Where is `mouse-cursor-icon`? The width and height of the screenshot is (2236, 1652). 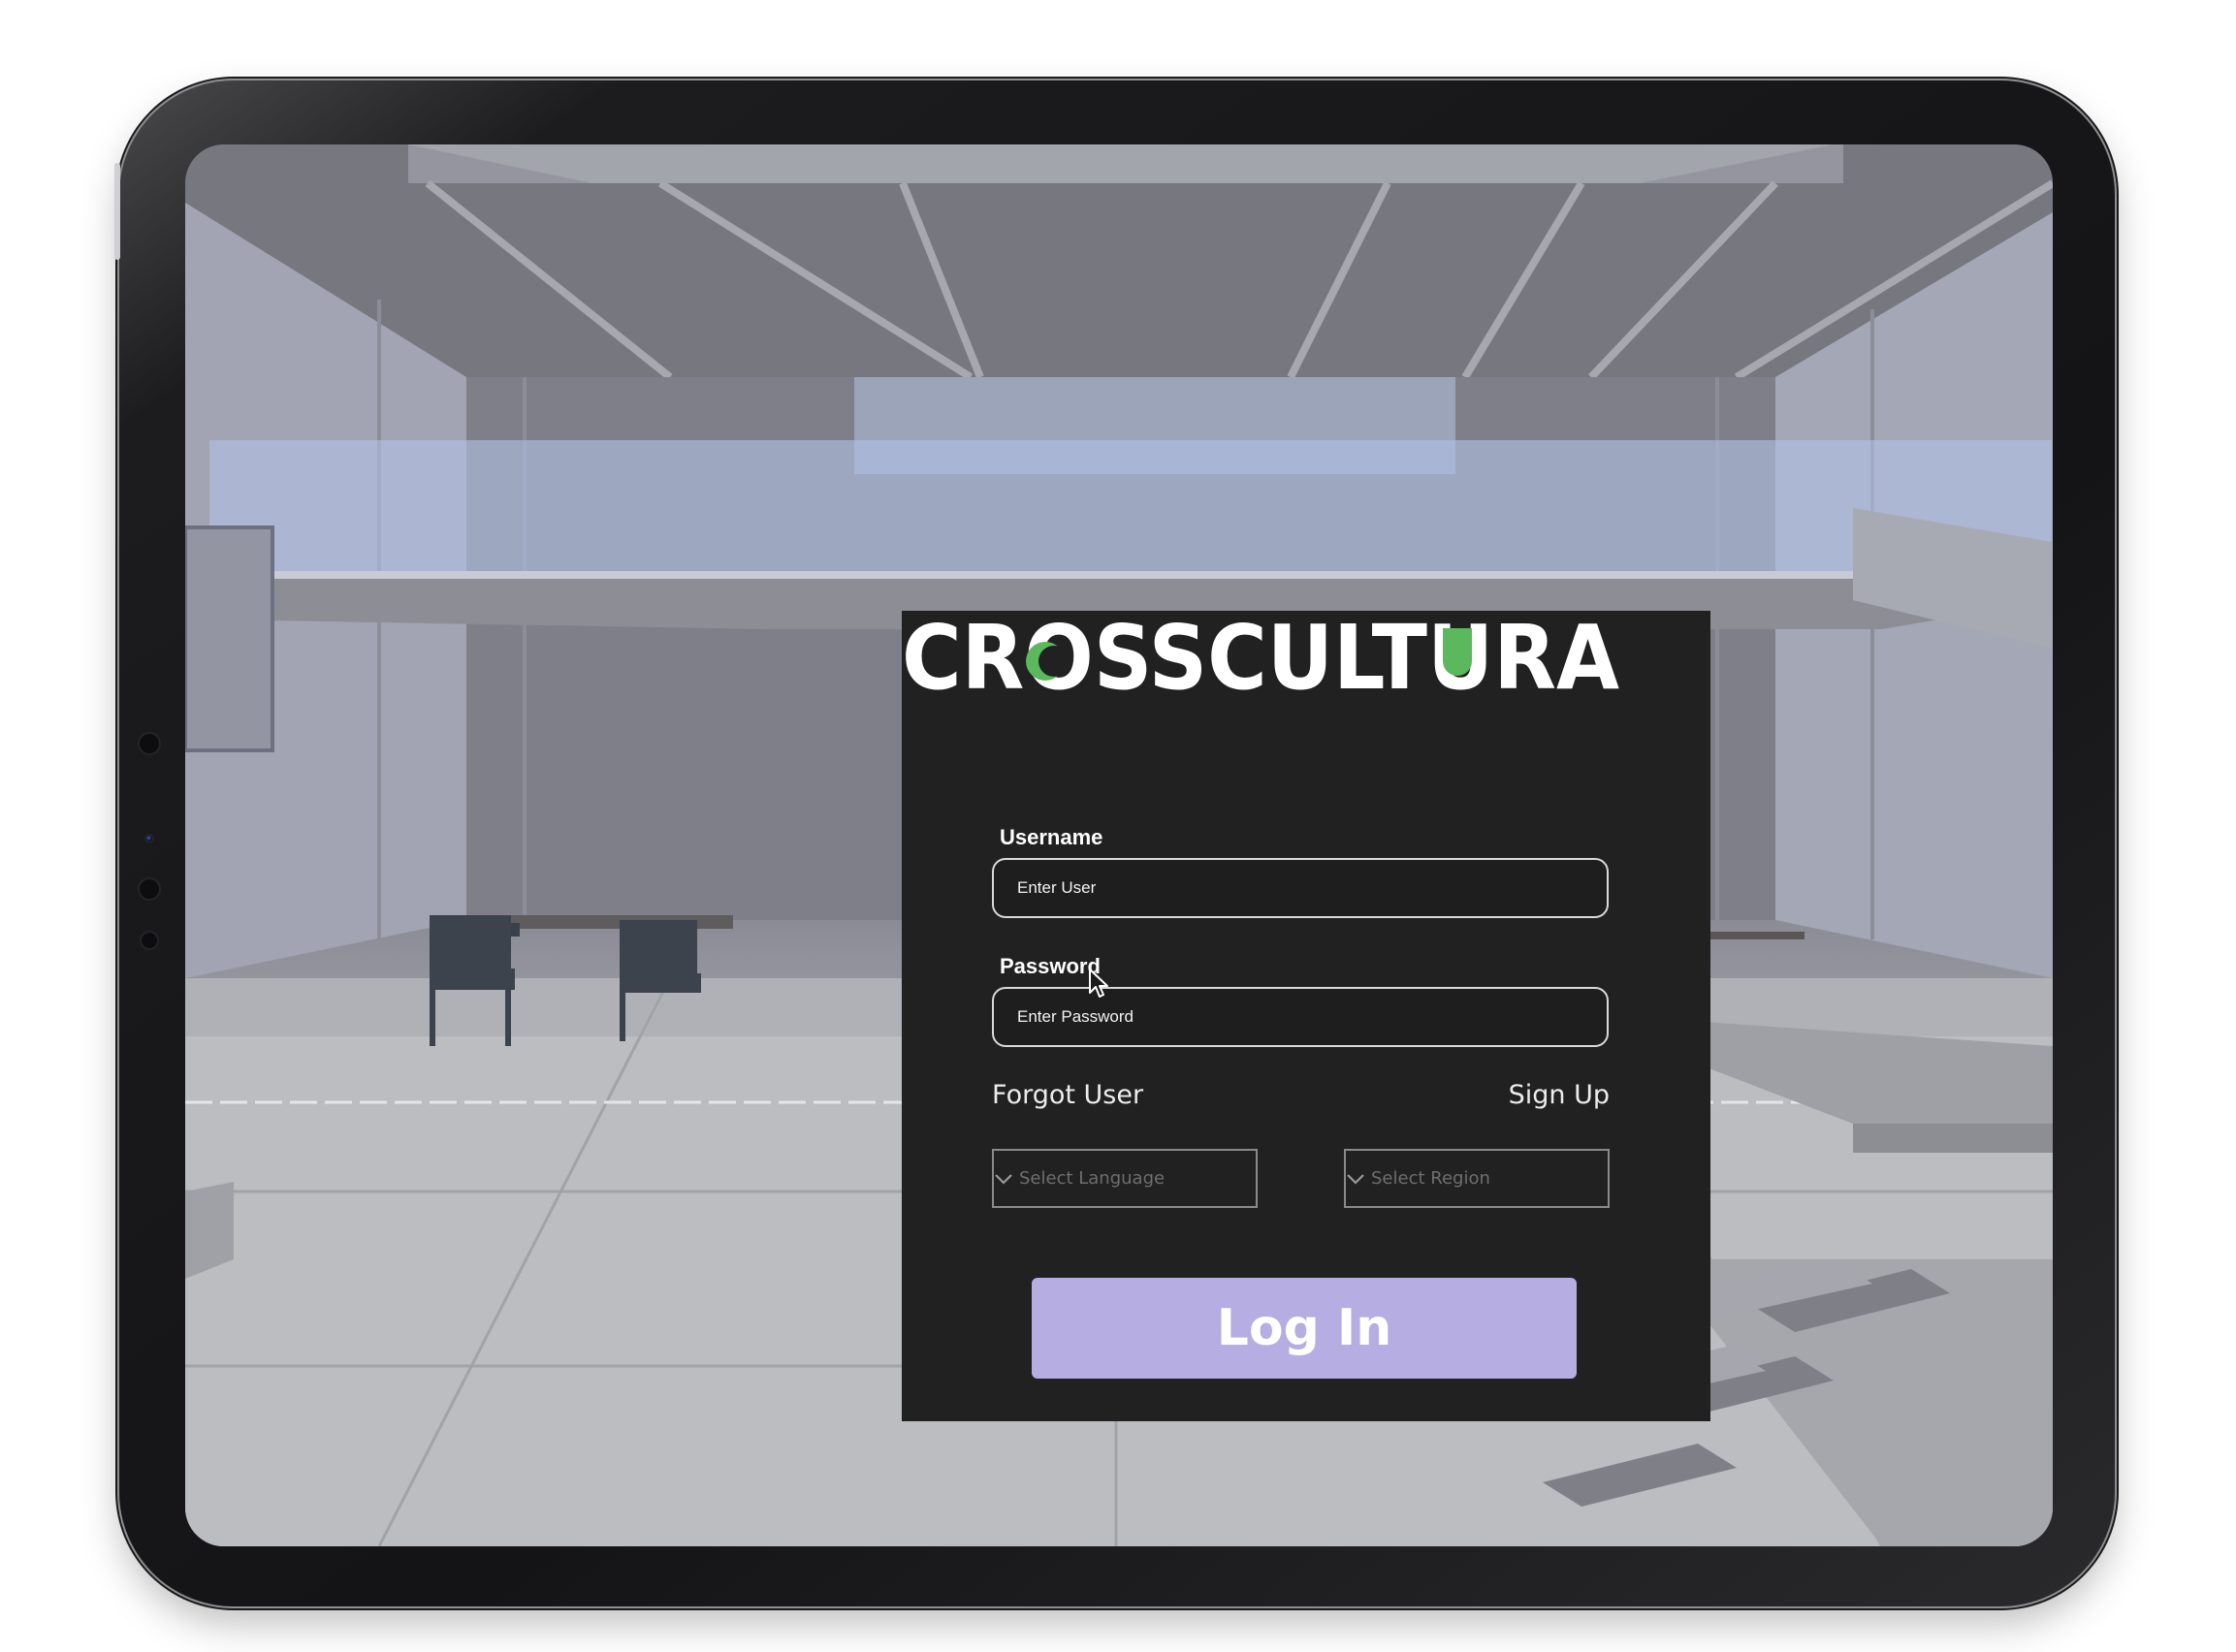 mouse-cursor-icon is located at coordinates (1098, 984).